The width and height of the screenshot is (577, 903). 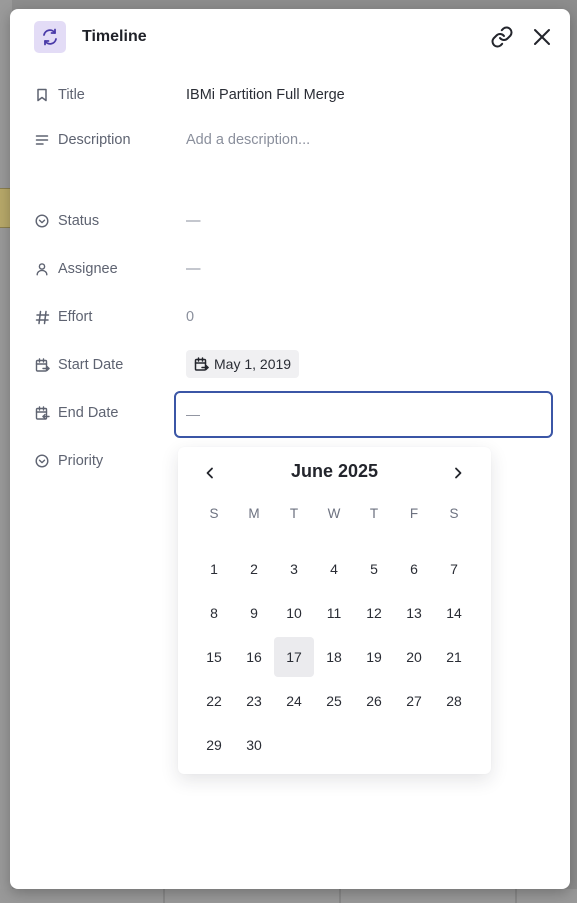 What do you see at coordinates (454, 569) in the screenshot?
I see `calendar-day: 7` at bounding box center [454, 569].